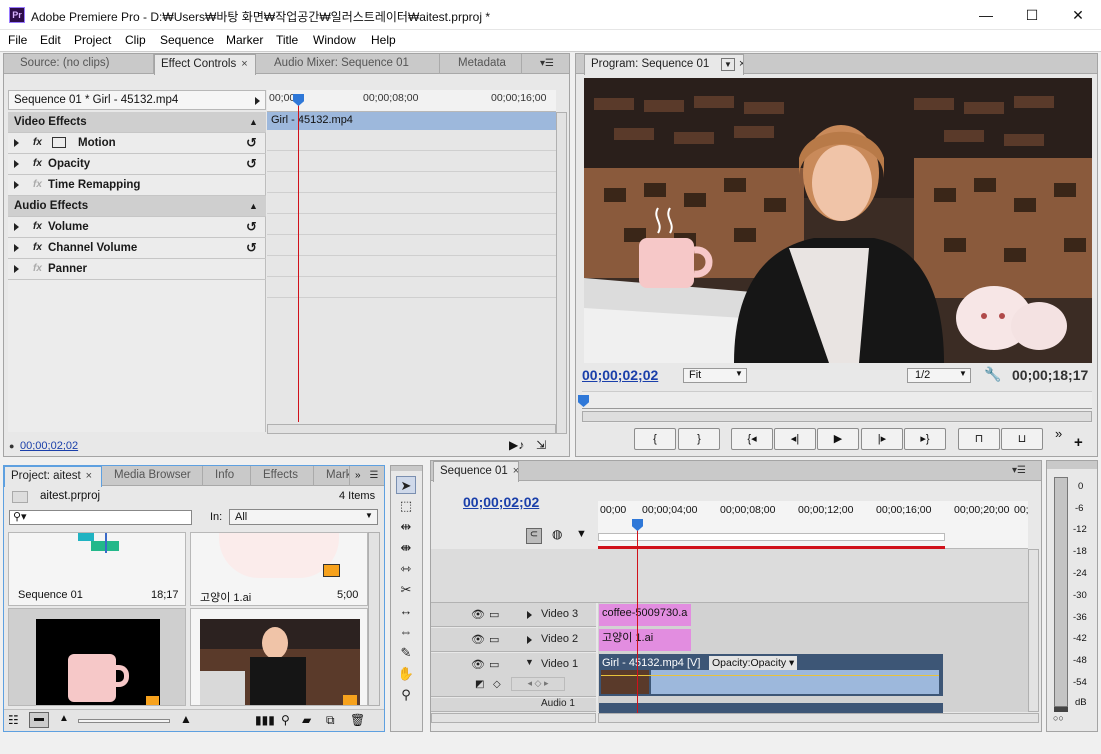  What do you see at coordinates (715, 375) in the screenshot?
I see `zoom-select: Fit ▼` at bounding box center [715, 375].